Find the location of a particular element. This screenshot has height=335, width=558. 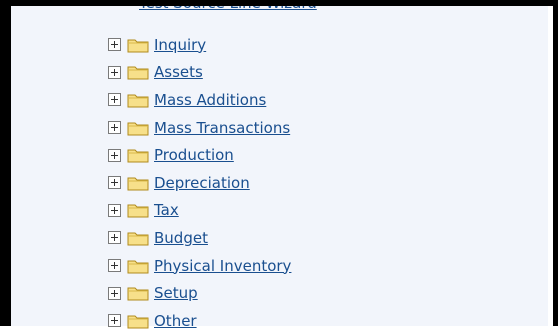

tree-item-production: Production is located at coordinates (199, 155).